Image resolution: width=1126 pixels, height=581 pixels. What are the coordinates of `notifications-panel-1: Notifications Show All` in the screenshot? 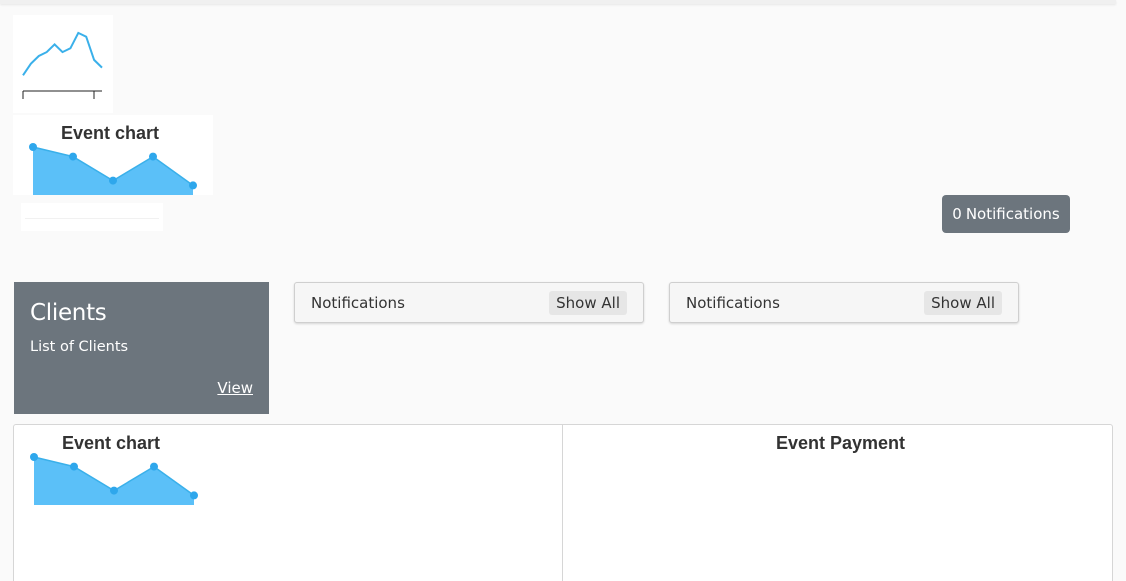 It's located at (469, 302).